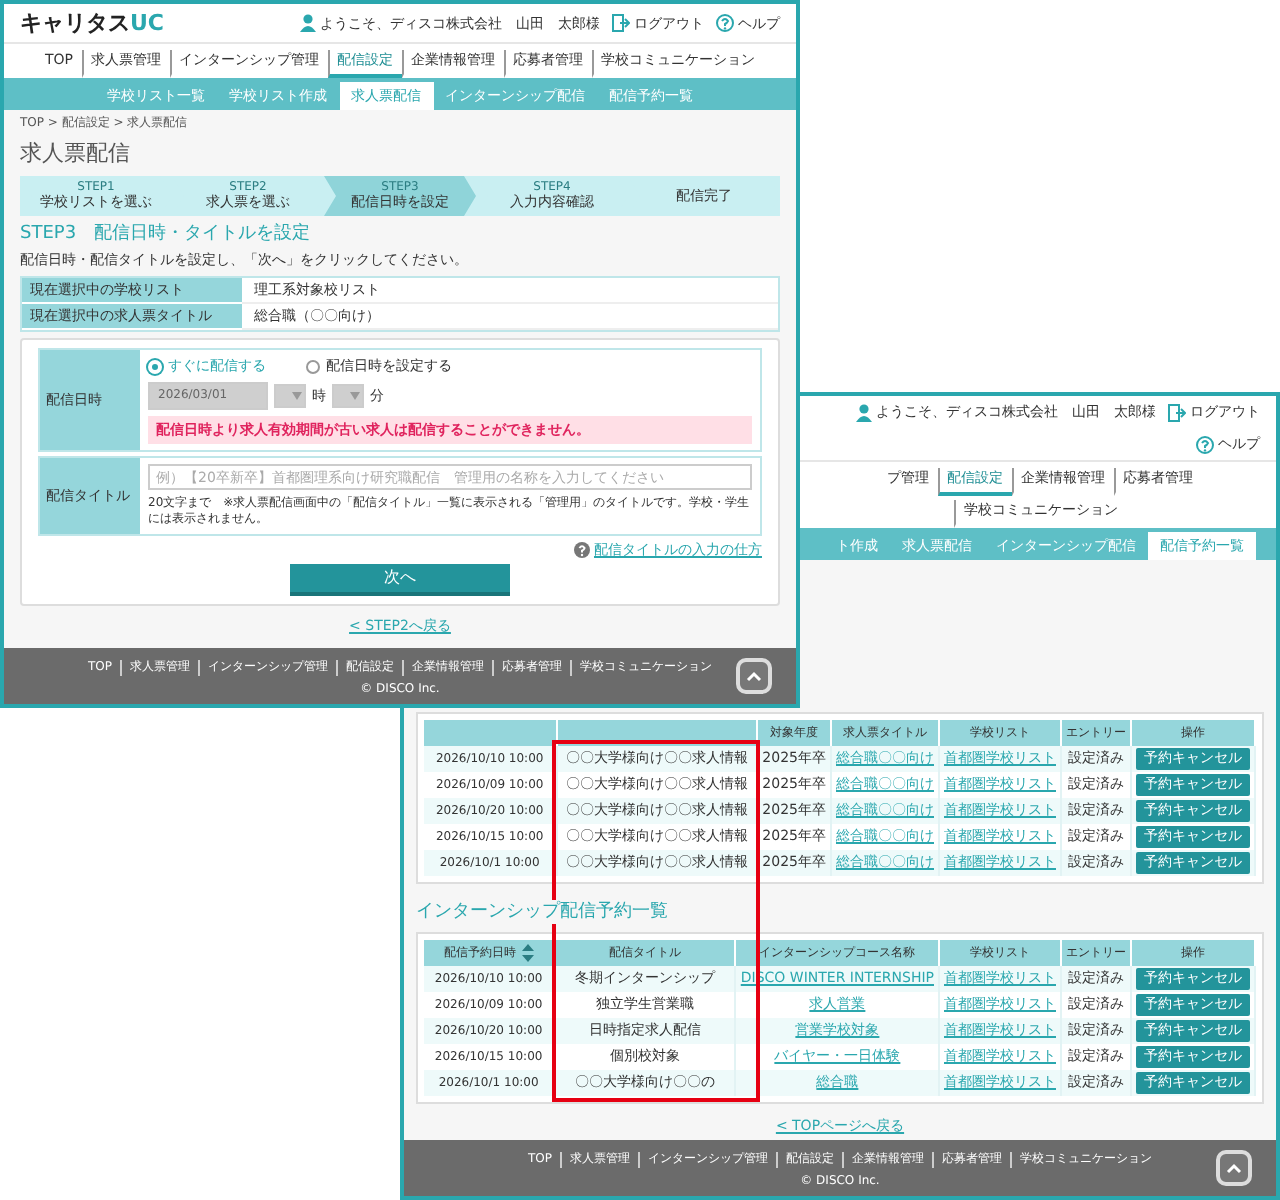 This screenshot has height=1200, width=1280. I want to click on section-heading: インターンシップ配信予約一覧, so click(544, 912).